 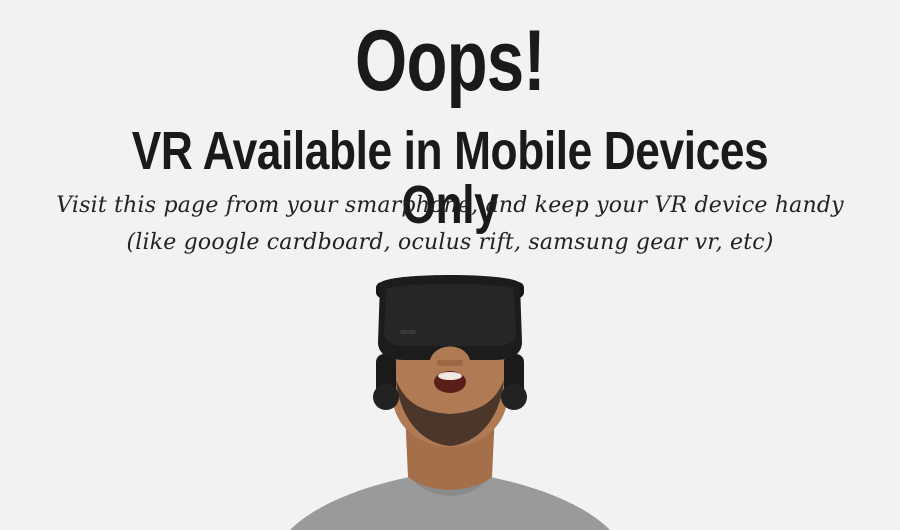 I want to click on page-title: Oops!, so click(x=450, y=61).